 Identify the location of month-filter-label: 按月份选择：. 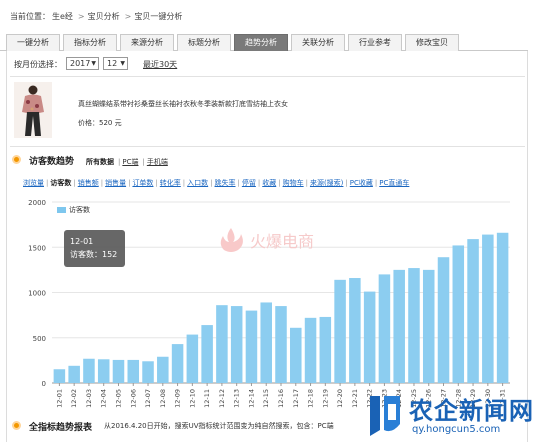
(38, 64).